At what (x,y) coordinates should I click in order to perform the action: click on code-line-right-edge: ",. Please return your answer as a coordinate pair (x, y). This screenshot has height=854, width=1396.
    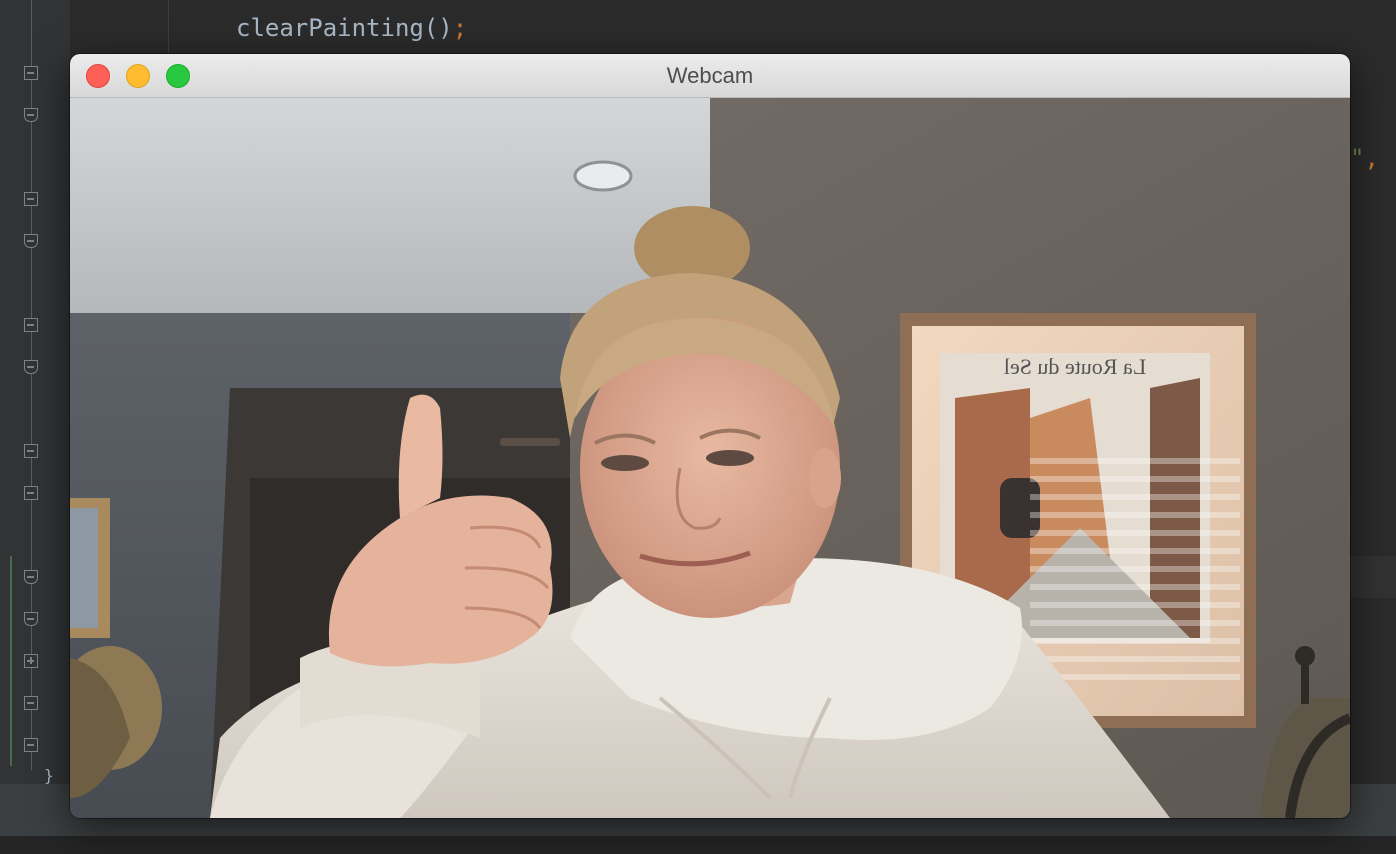
    Looking at the image, I should click on (1364, 158).